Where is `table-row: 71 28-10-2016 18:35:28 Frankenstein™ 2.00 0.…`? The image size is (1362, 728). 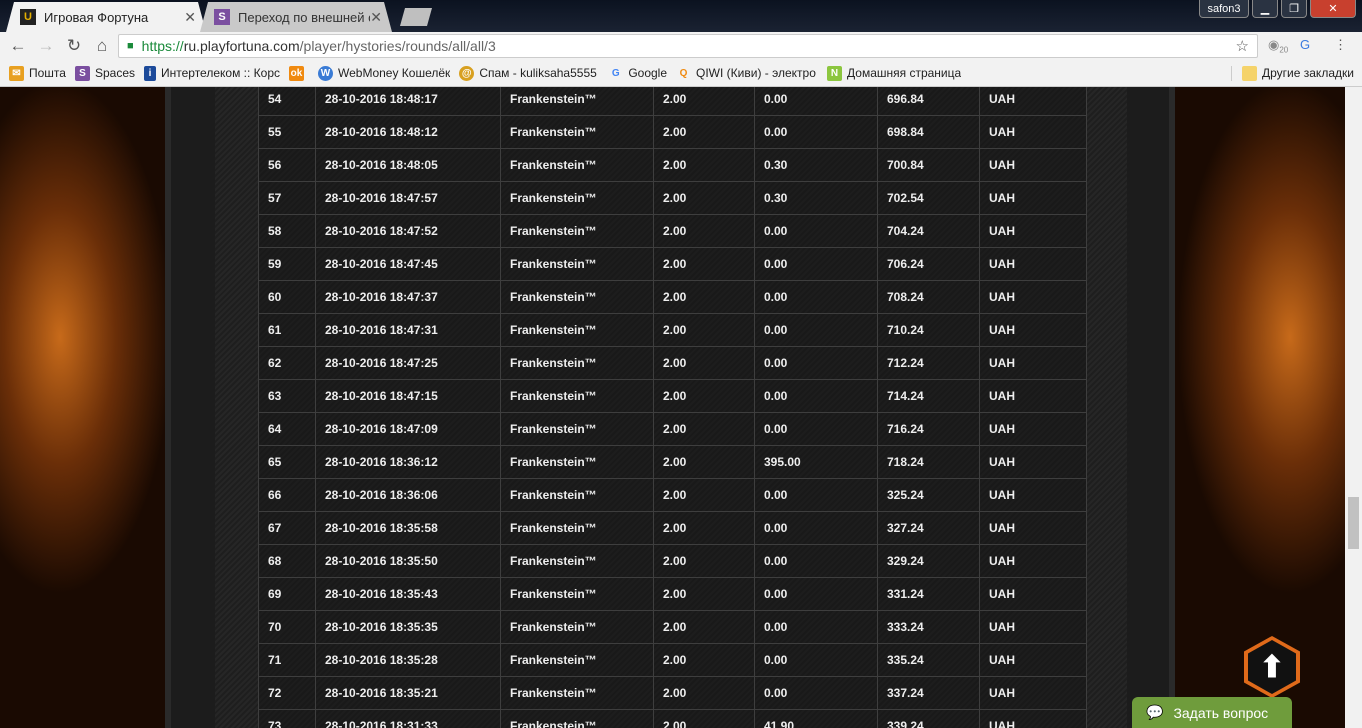 table-row: 71 28-10-2016 18:35:28 Frankenstein™ 2.00 0.… is located at coordinates (672, 660).